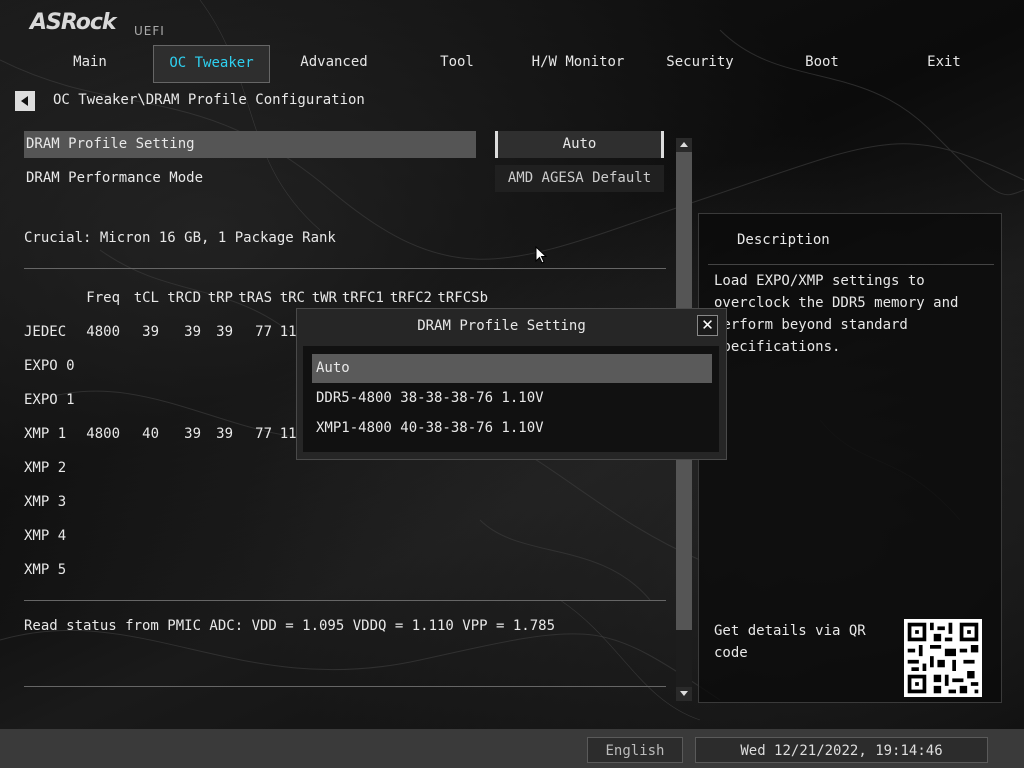  I want to click on row-label-xmp1: XMP 1, so click(45, 434).